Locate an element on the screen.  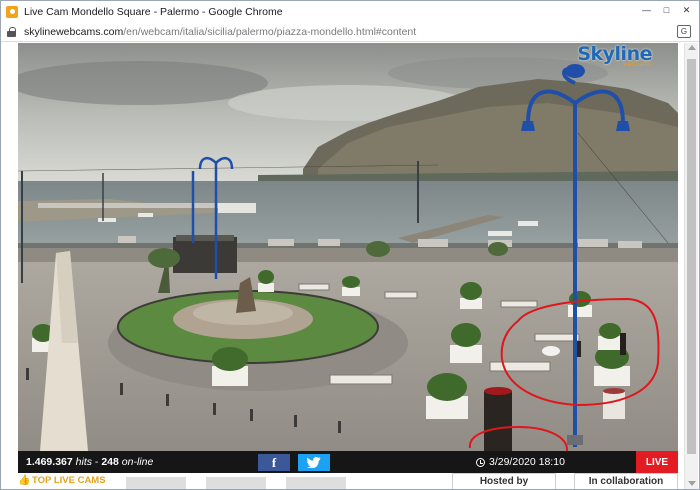
minimize-icon: — is located at coordinates (646, 10).